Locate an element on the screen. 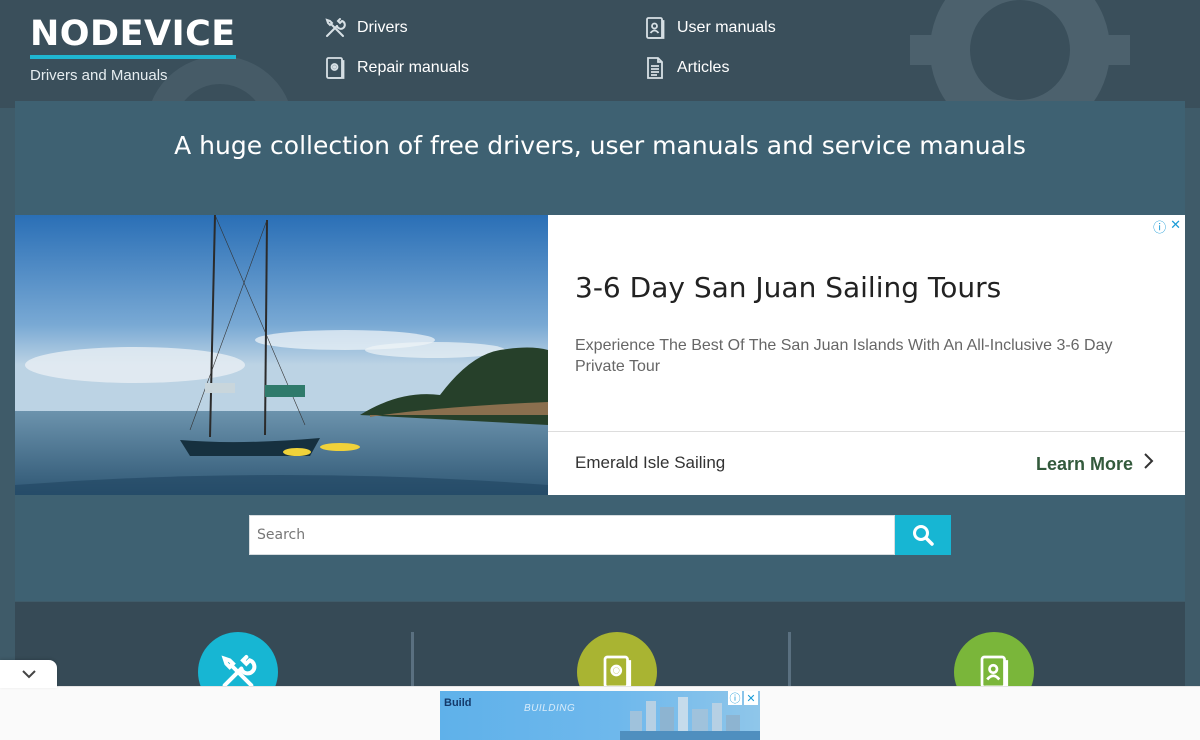 Image resolution: width=1200 pixels, height=740 pixels. article-icon is located at coordinates (655, 68).